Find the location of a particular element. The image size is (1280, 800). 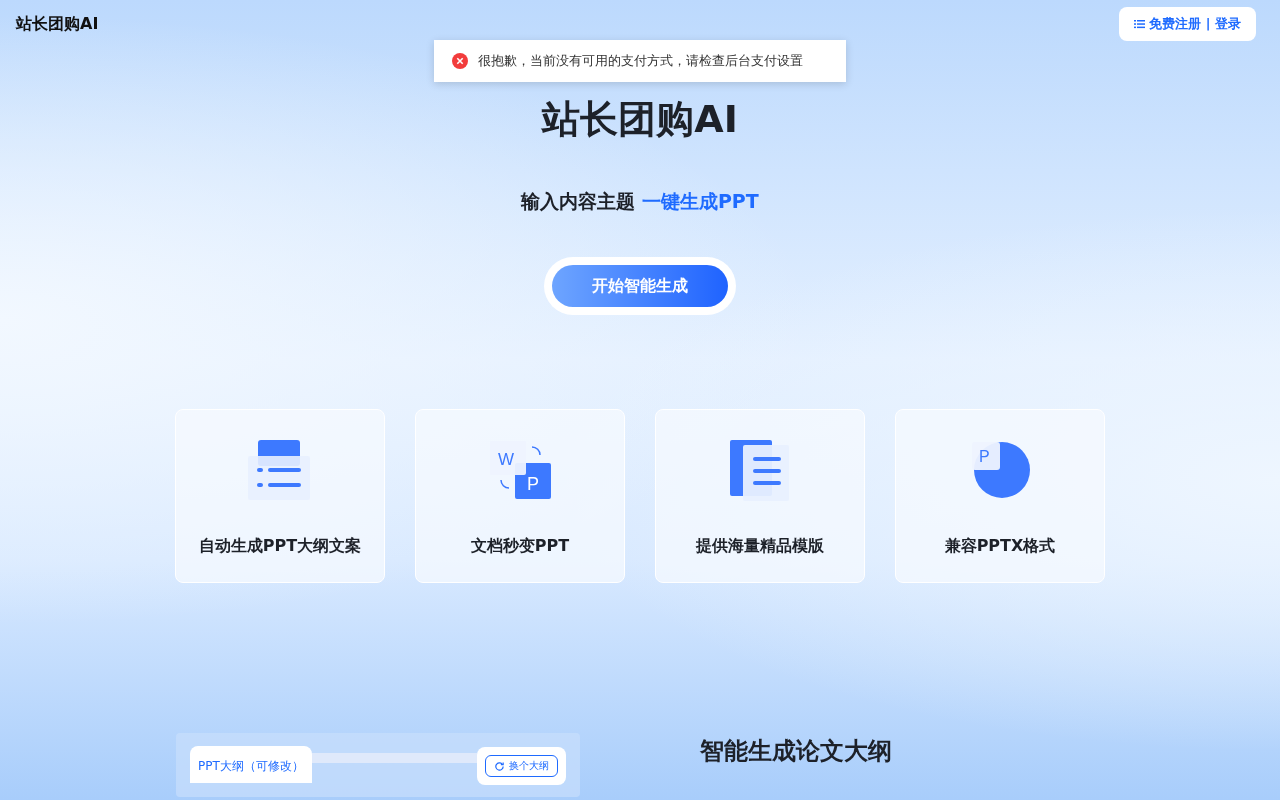

documents-icon is located at coordinates (760, 470).